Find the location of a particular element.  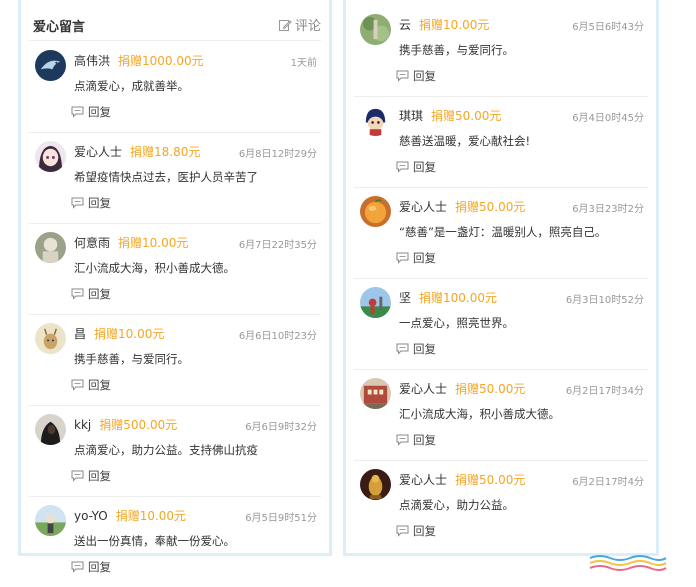

commenter-line: 坚捐赠100.00元 is located at coordinates (448, 297).